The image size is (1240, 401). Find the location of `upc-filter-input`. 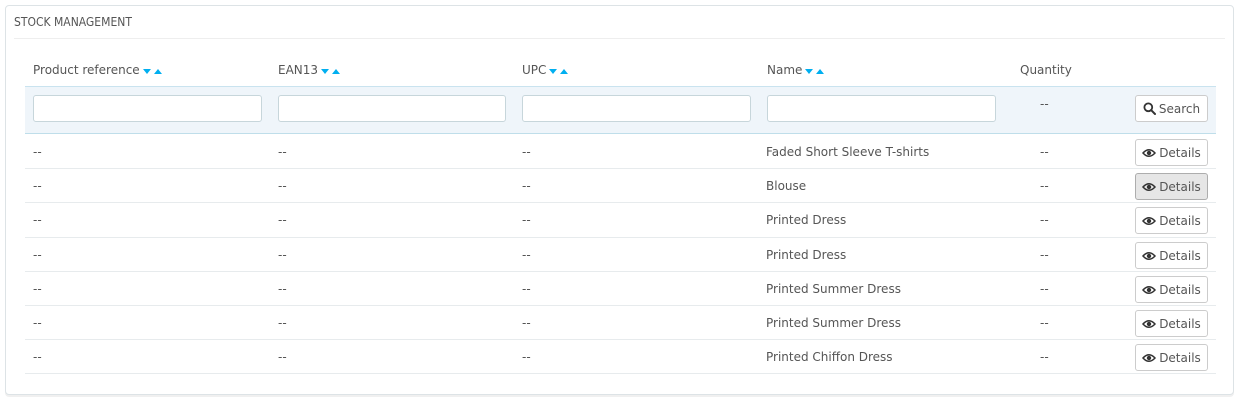

upc-filter-input is located at coordinates (636, 108).